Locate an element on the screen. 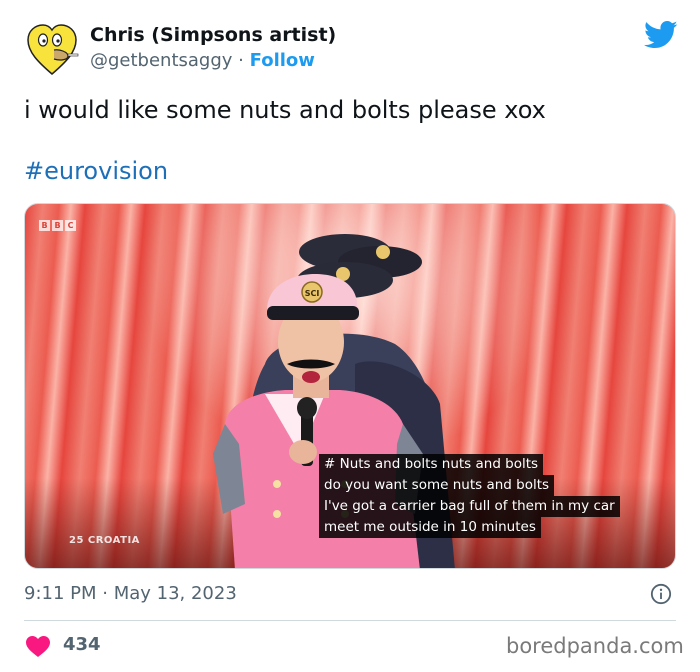  follow-button: Follow is located at coordinates (282, 60).